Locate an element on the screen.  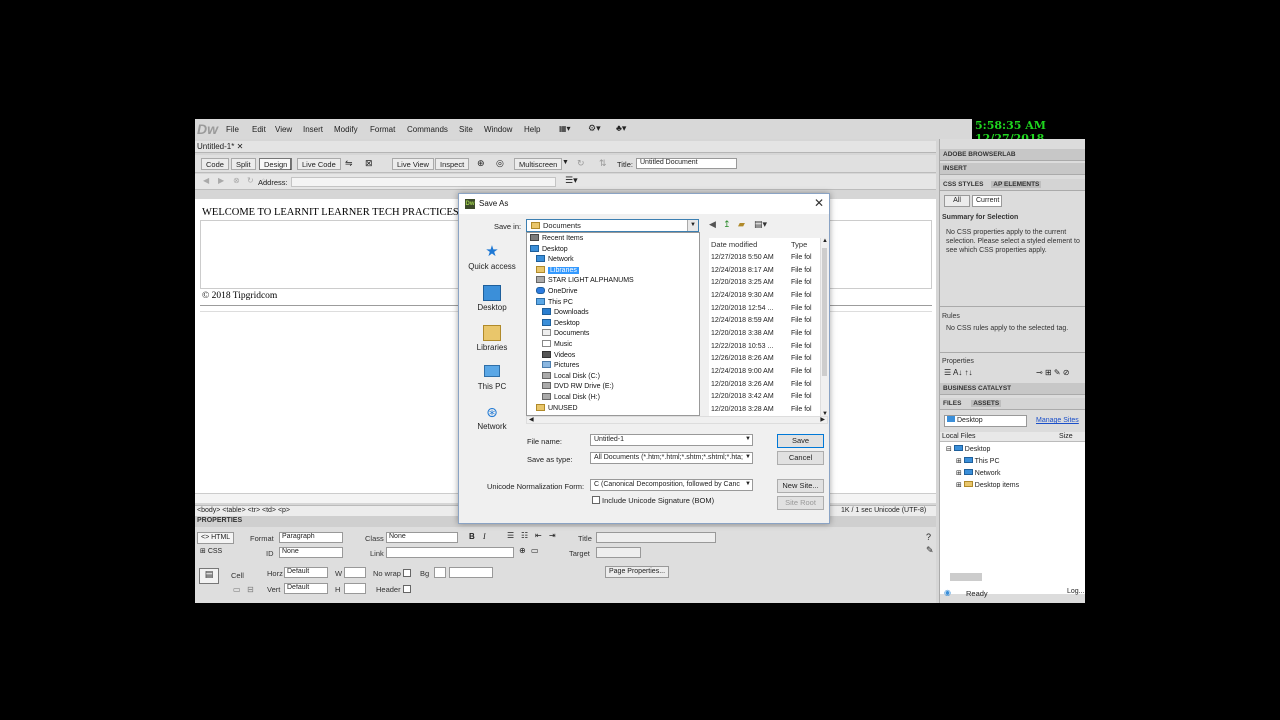
stop-icon: ⊗ is located at coordinates (236, 180).